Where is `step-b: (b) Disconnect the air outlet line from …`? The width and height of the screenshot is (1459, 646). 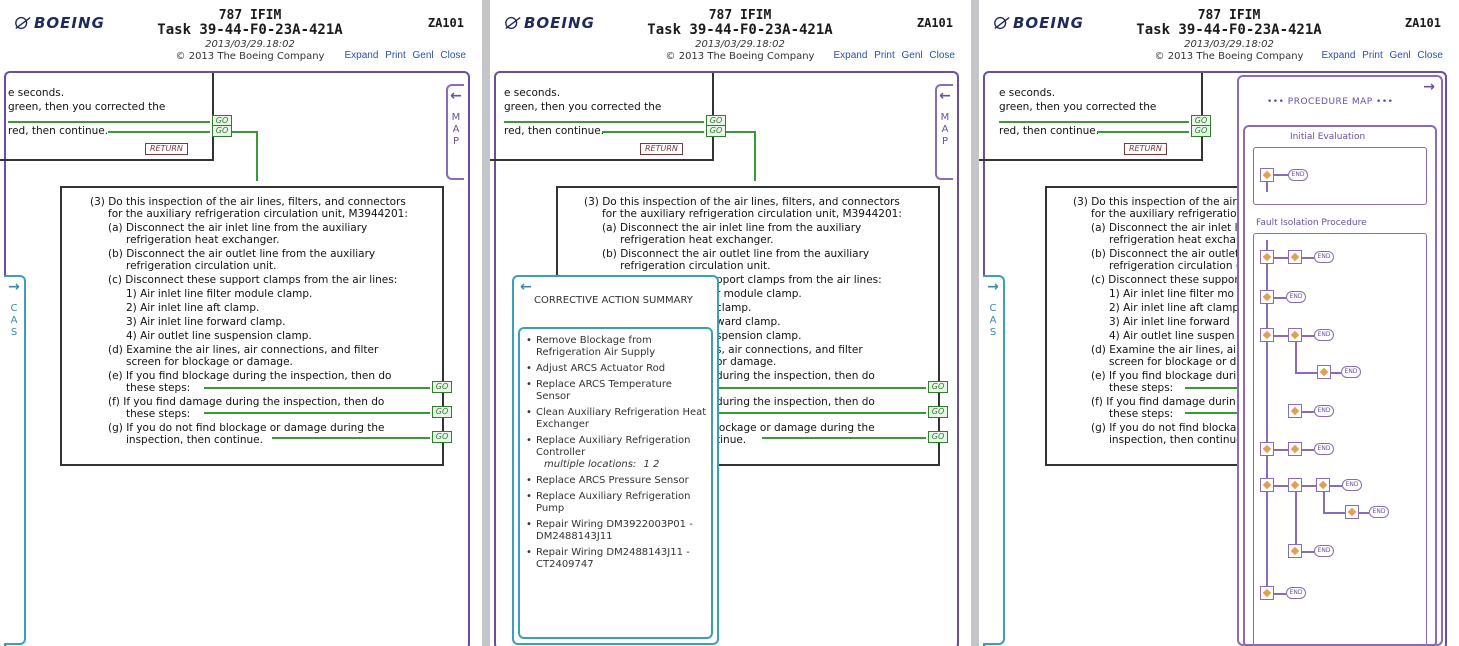
step-b: (b) Disconnect the air outlet line from … is located at coordinates (736, 254).